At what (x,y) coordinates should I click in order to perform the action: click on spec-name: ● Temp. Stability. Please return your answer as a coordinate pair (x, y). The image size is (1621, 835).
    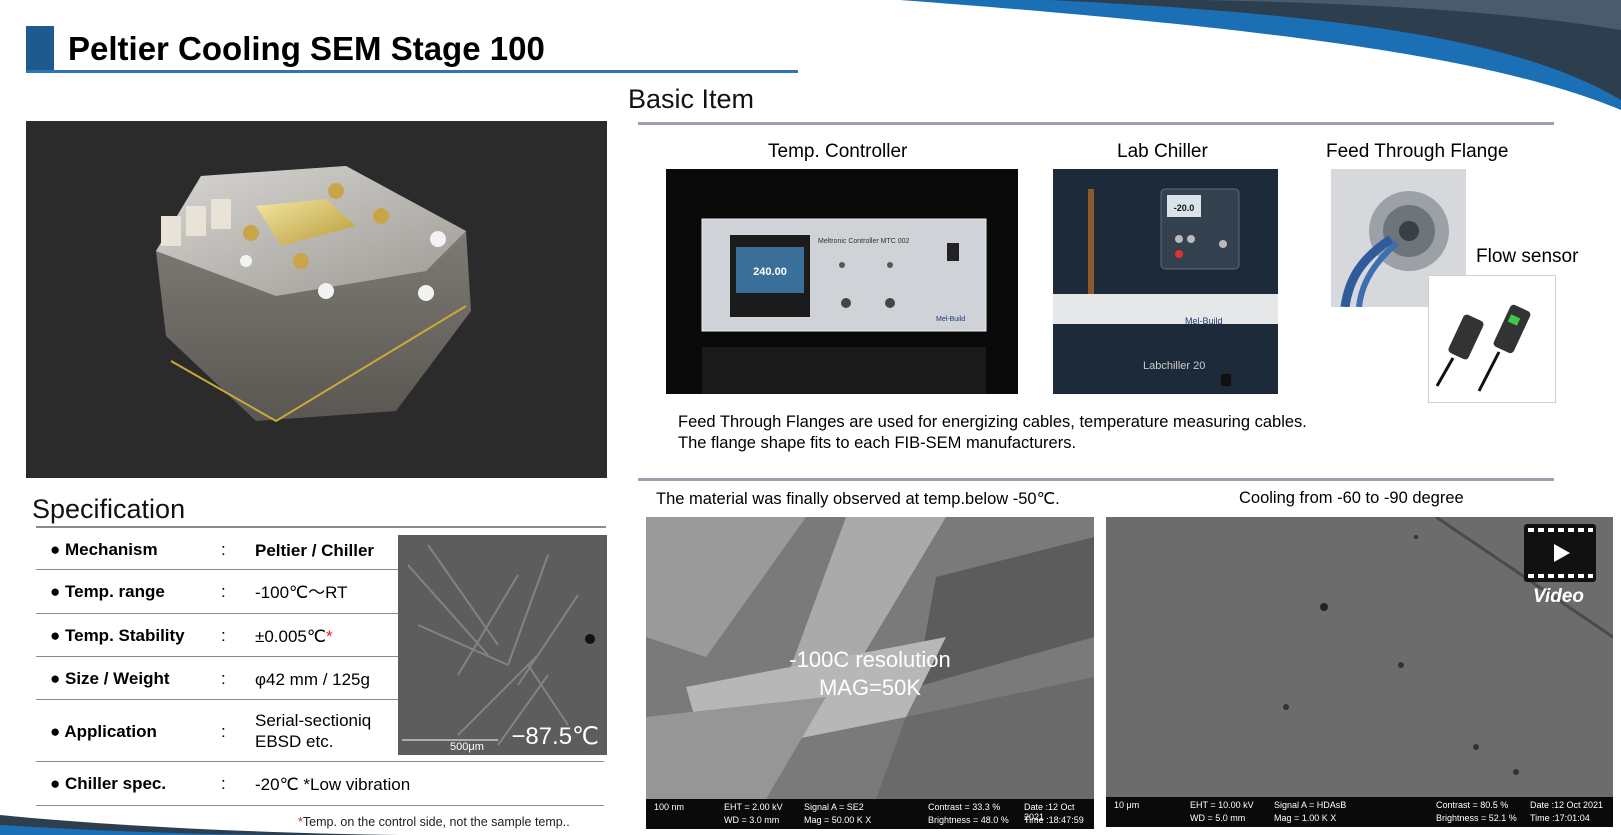
    Looking at the image, I should click on (117, 635).